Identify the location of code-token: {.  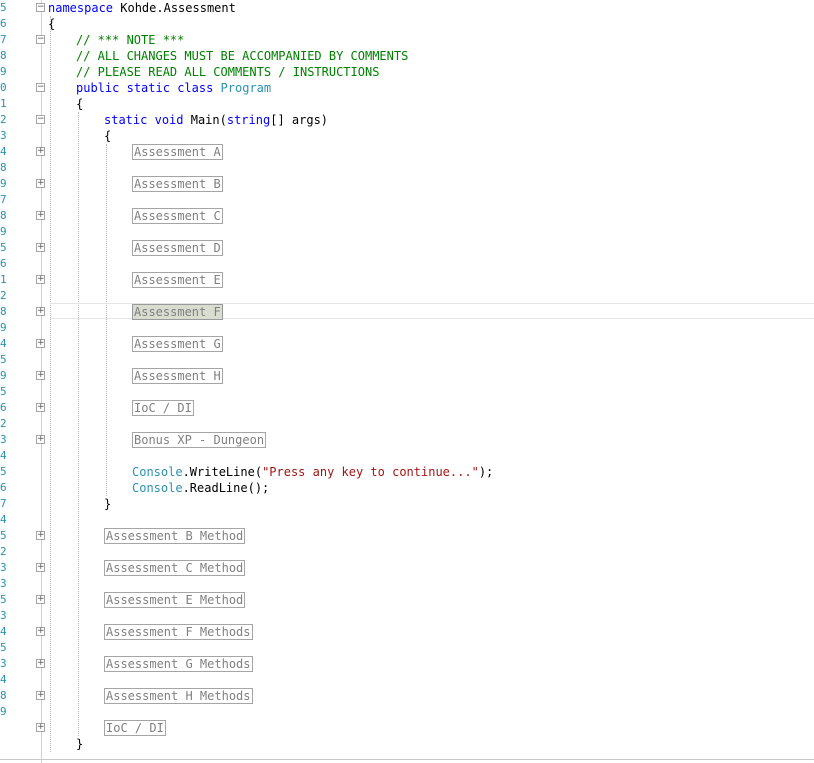
(108, 136).